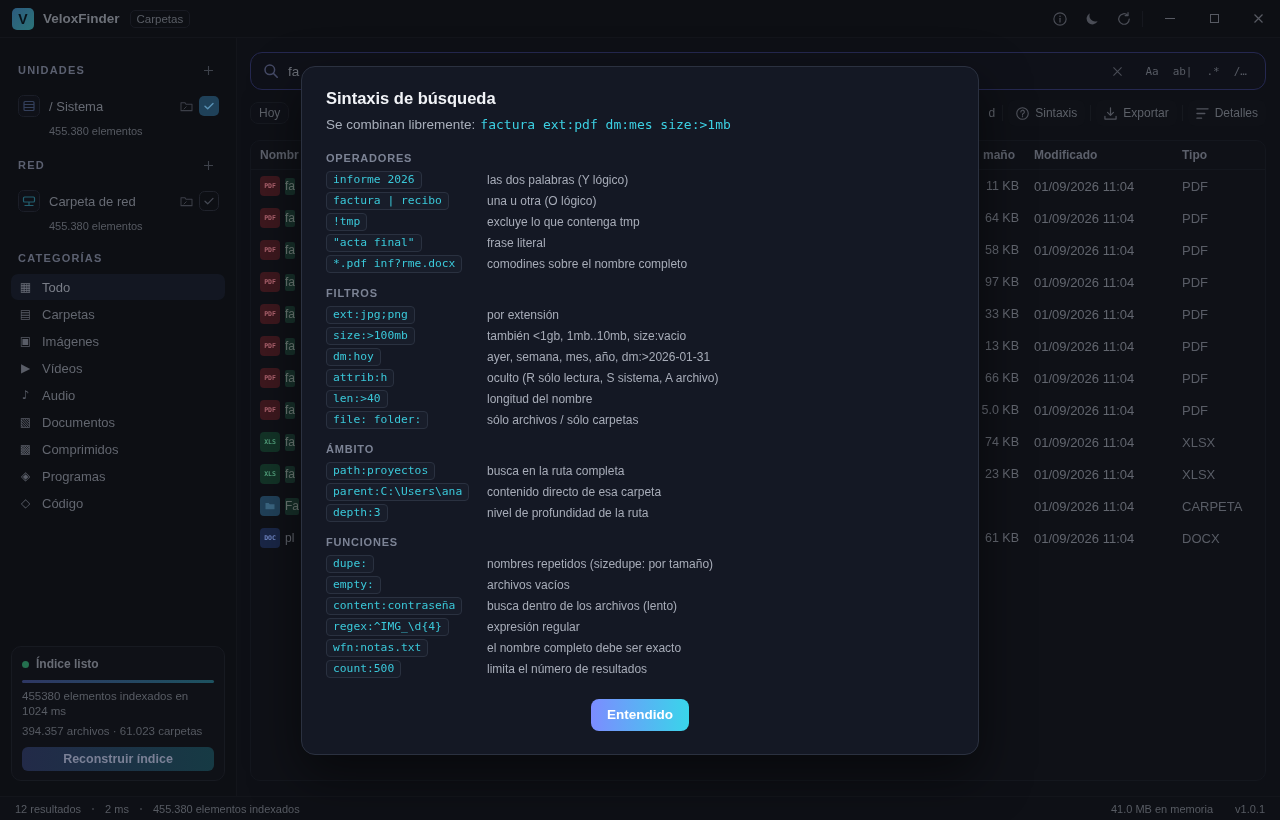 The image size is (1280, 820). Describe the element at coordinates (568, 668) in the screenshot. I see `syntax-description: limita el número de resultados` at that location.